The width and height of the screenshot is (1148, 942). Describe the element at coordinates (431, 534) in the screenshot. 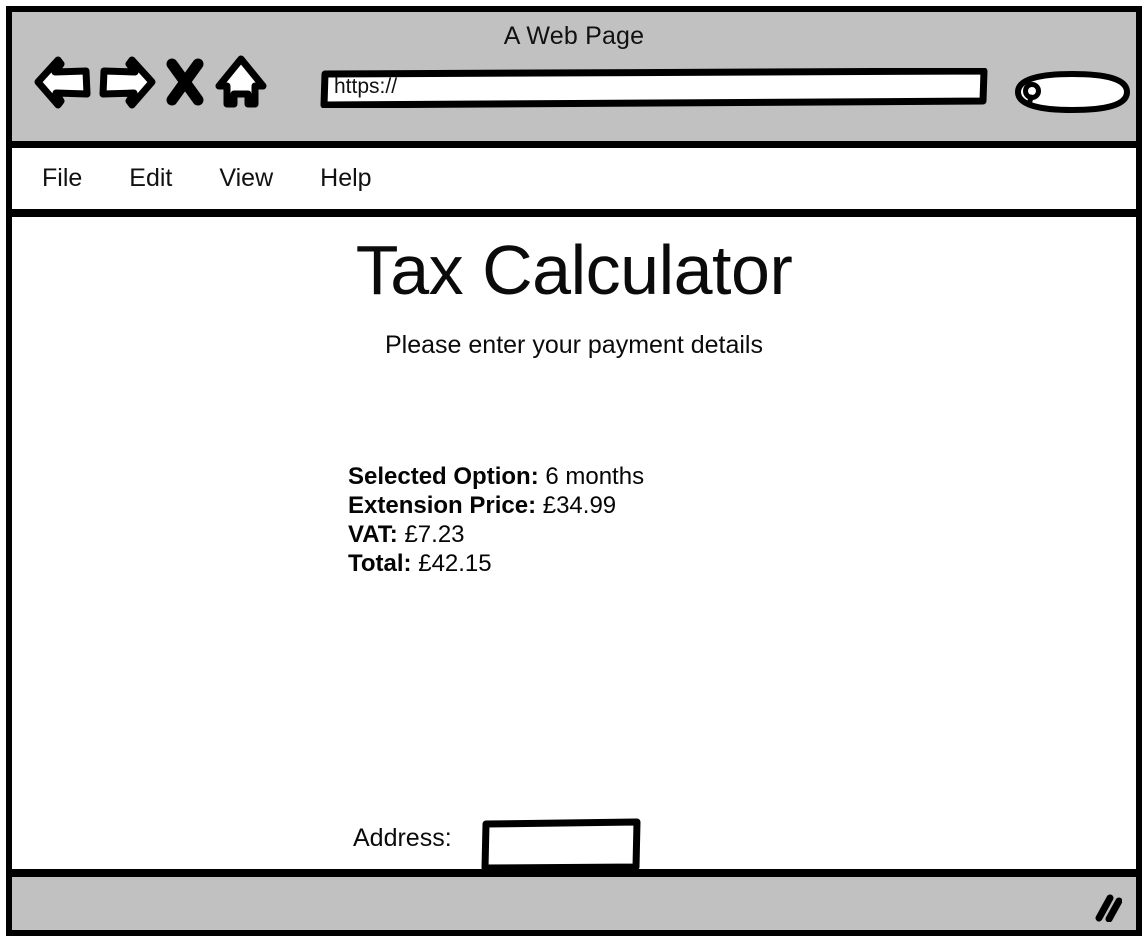

I see `summary-value-vat: £7.23` at that location.